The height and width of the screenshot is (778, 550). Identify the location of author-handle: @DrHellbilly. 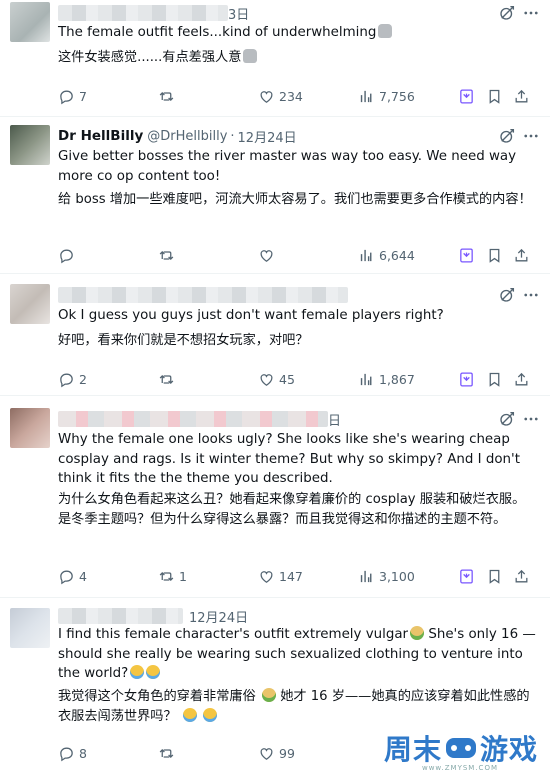
(187, 136).